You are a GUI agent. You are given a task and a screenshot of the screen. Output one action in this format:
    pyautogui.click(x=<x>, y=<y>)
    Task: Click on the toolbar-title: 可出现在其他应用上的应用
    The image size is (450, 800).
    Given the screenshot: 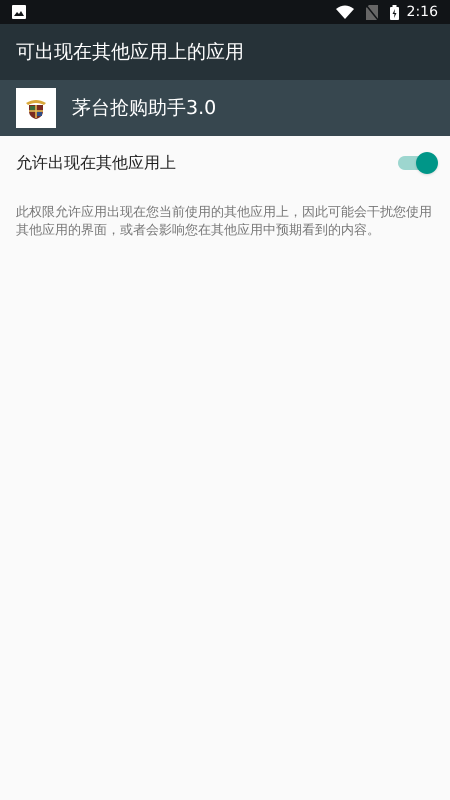 What is the action you would take?
    pyautogui.click(x=130, y=52)
    